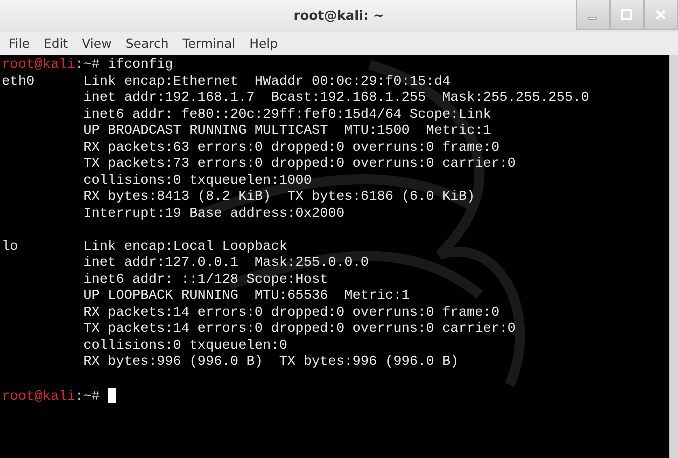  I want to click on menu-item: View, so click(97, 43).